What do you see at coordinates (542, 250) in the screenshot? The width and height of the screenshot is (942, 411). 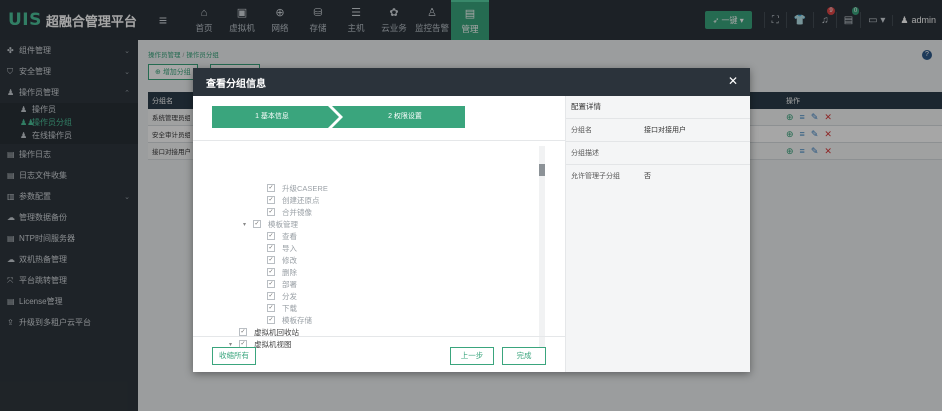 I see `tree-scrollbar` at bounding box center [542, 250].